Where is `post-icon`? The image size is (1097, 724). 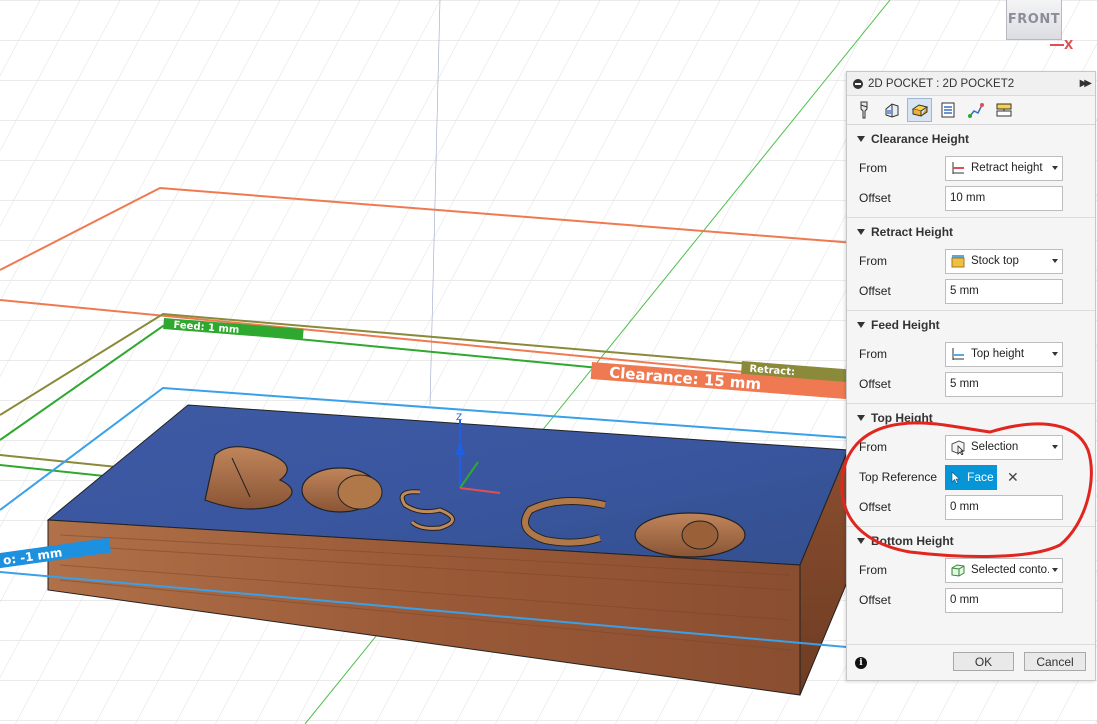
post-icon is located at coordinates (1003, 110).